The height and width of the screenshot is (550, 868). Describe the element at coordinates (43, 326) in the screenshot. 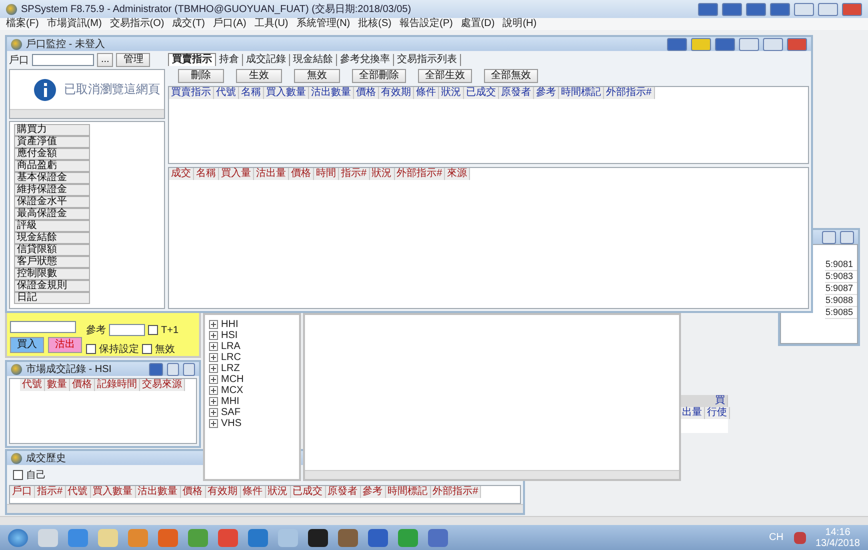

I see `quantity-field` at that location.